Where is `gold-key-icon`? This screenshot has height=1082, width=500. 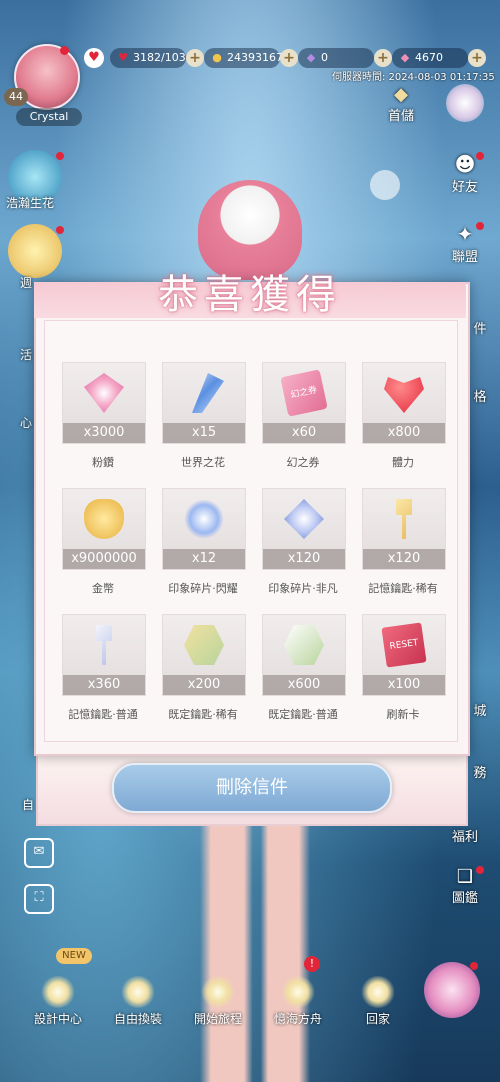
gold-key-icon is located at coordinates (404, 519).